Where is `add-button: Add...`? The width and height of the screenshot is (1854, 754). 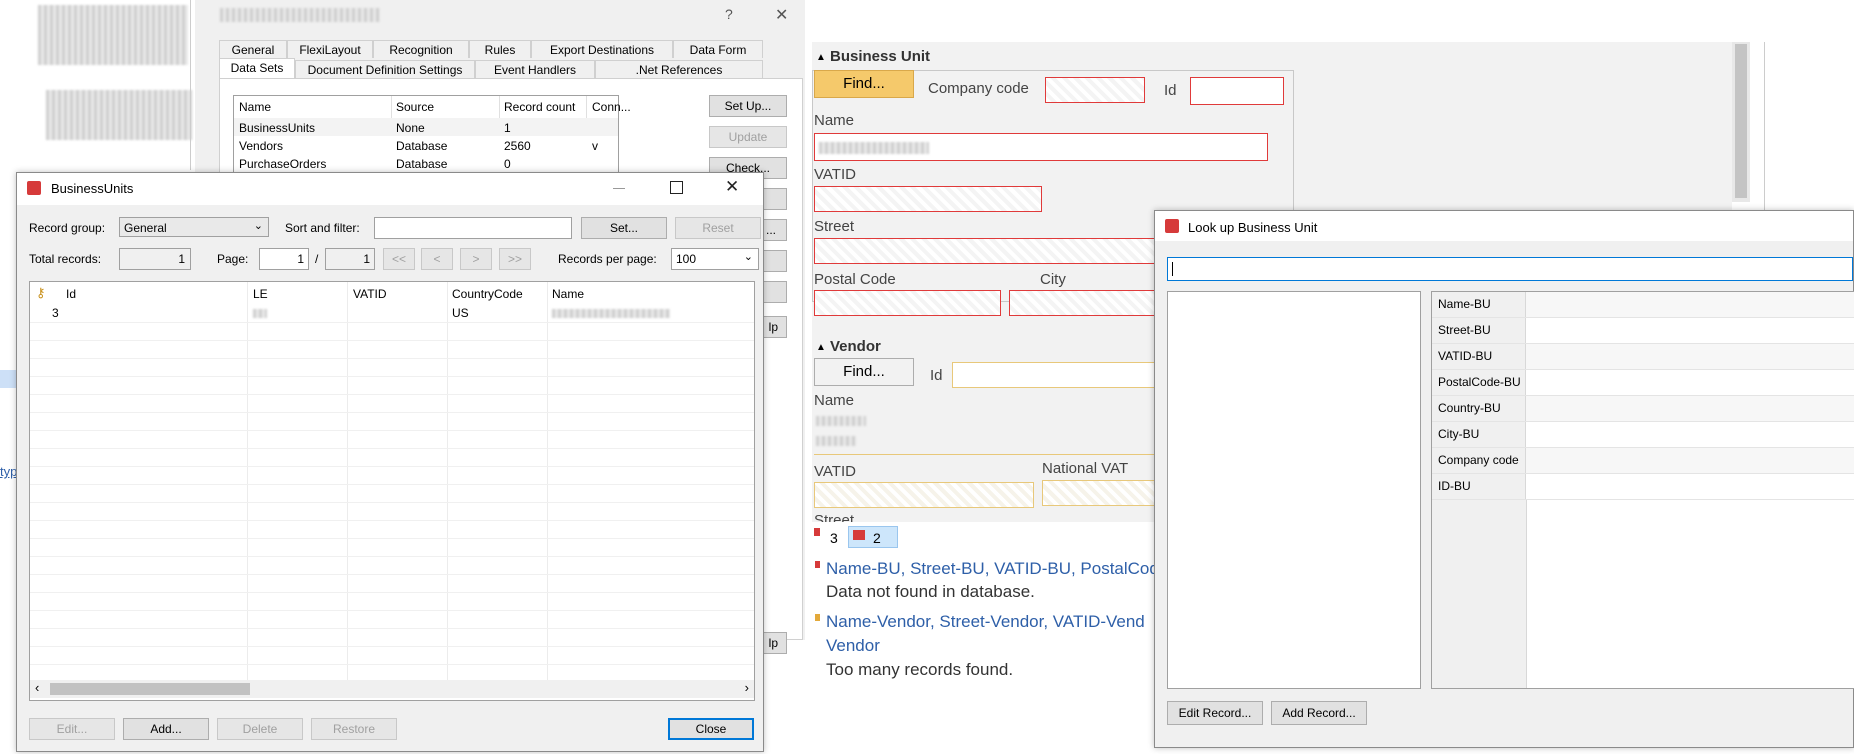
add-button: Add... is located at coordinates (166, 729).